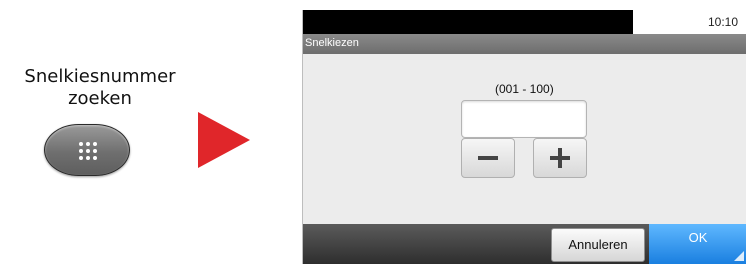 This screenshot has height=264, width=746. Describe the element at coordinates (332, 43) in the screenshot. I see `screen-title: Snelkiezen` at that location.